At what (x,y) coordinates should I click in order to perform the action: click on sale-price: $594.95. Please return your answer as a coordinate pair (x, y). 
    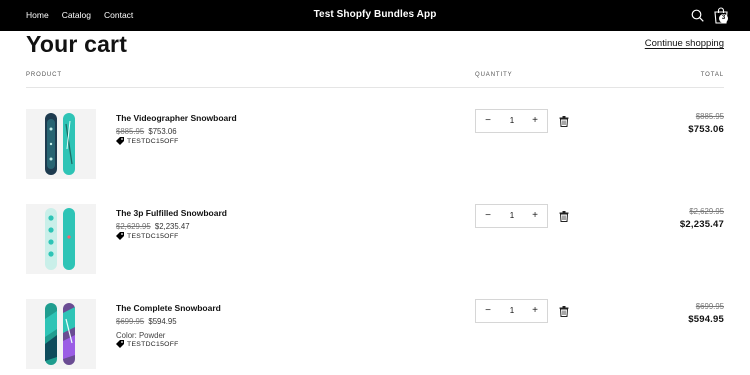
    Looking at the image, I should click on (162, 321).